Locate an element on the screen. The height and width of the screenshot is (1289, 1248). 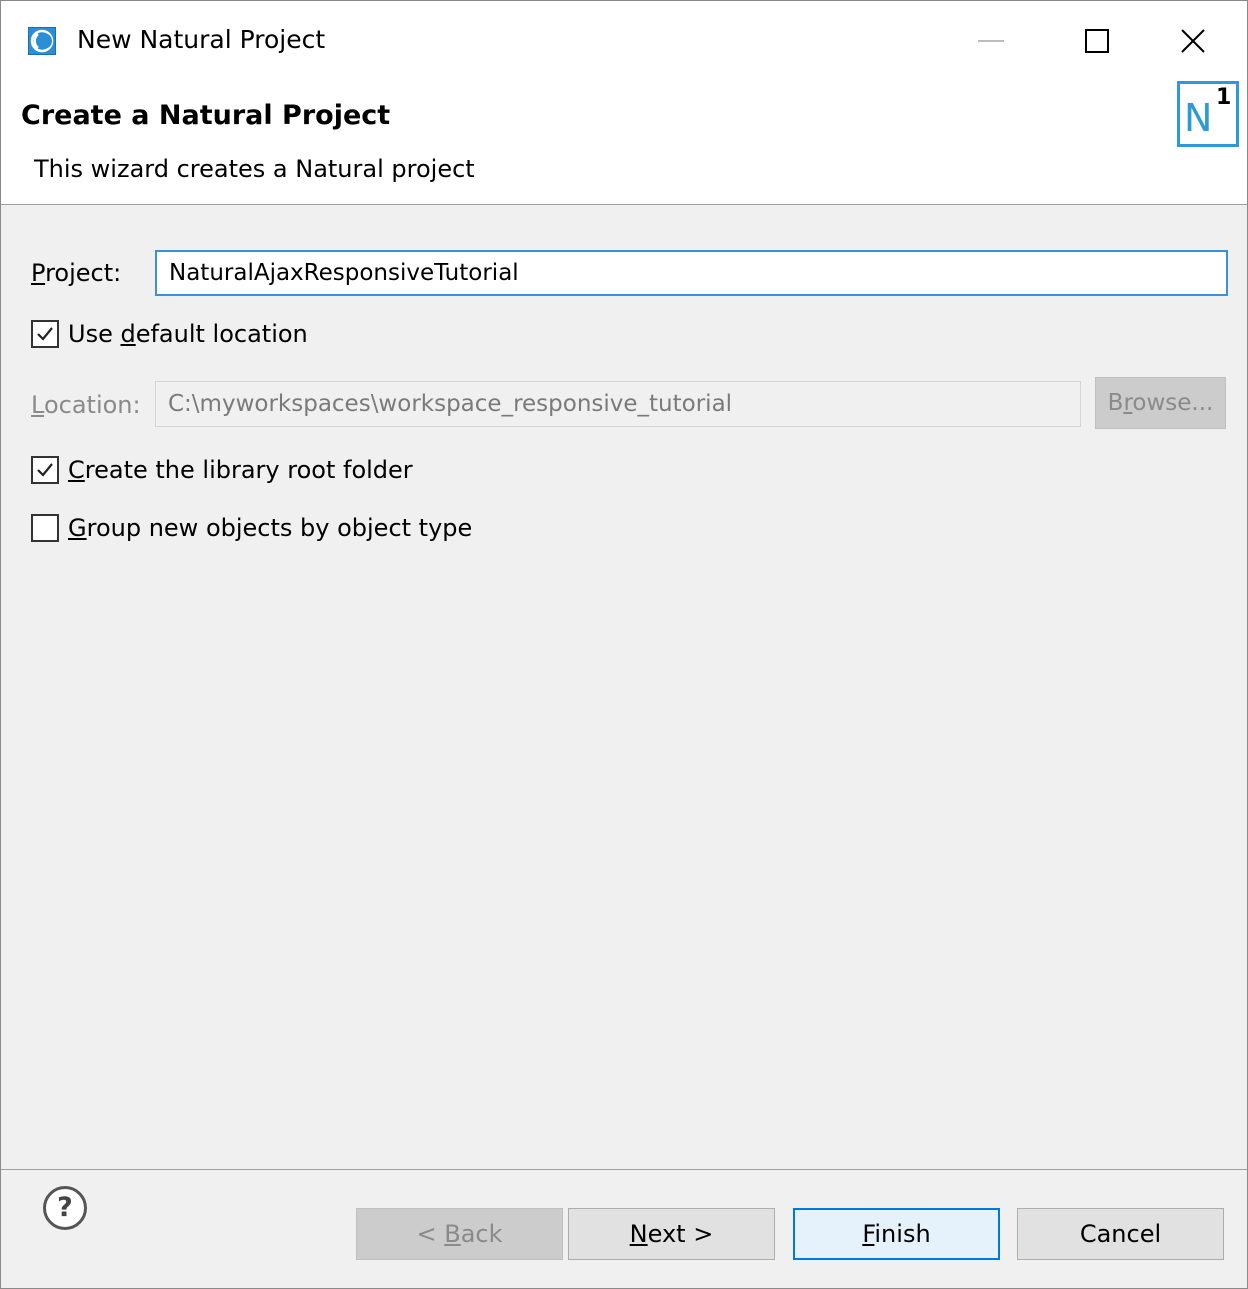
natural-app-icon is located at coordinates (42, 41).